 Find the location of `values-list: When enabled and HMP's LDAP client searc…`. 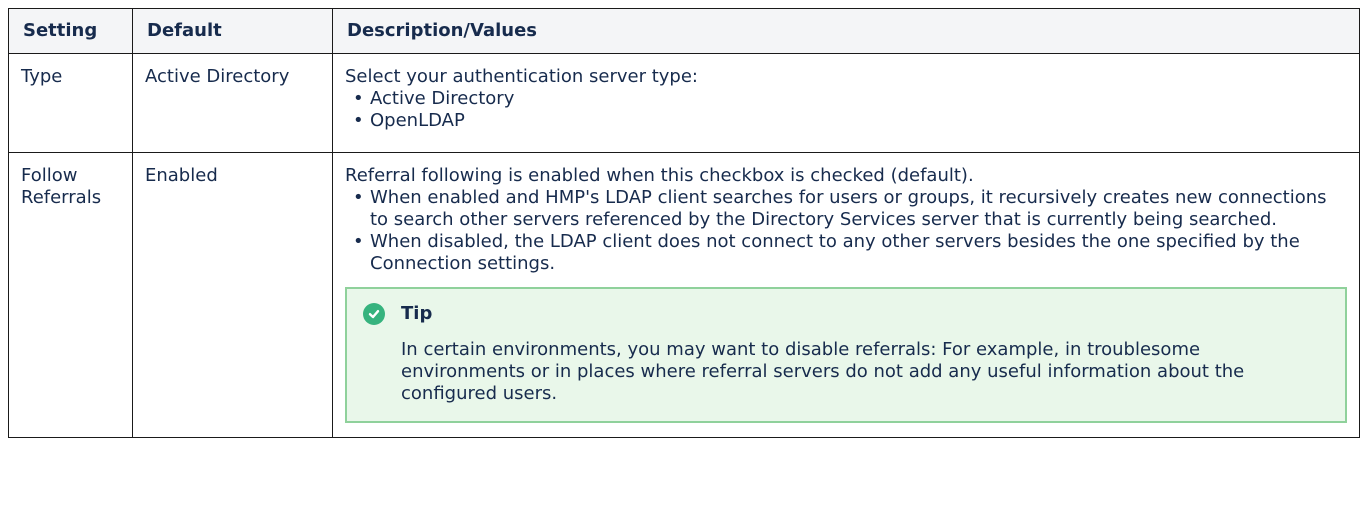

values-list: When enabled and HMP's LDAP client searc… is located at coordinates (846, 231).